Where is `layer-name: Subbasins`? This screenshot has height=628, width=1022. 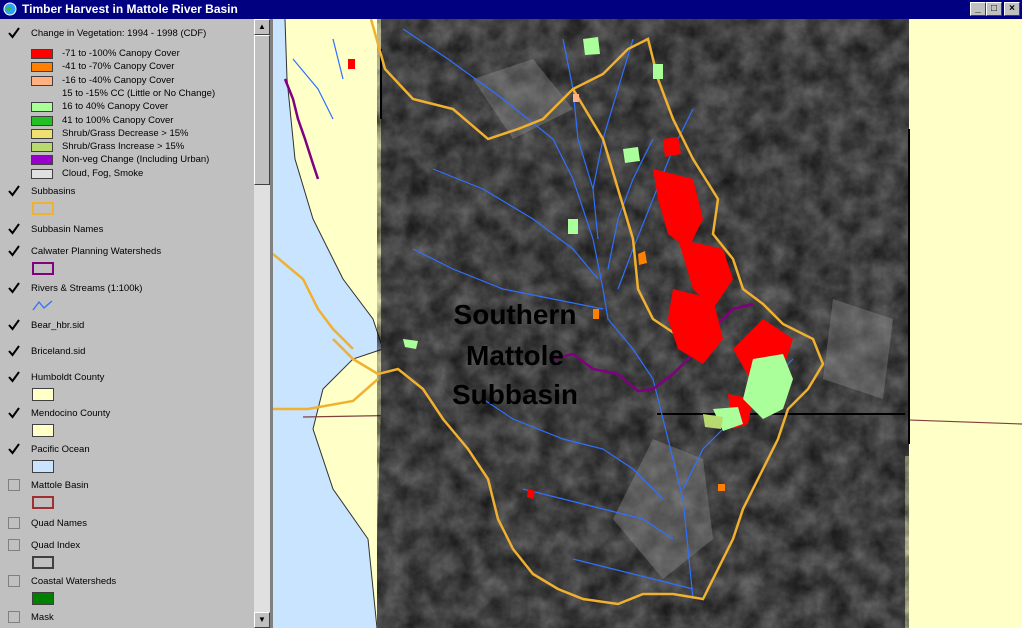 layer-name: Subbasins is located at coordinates (53, 191).